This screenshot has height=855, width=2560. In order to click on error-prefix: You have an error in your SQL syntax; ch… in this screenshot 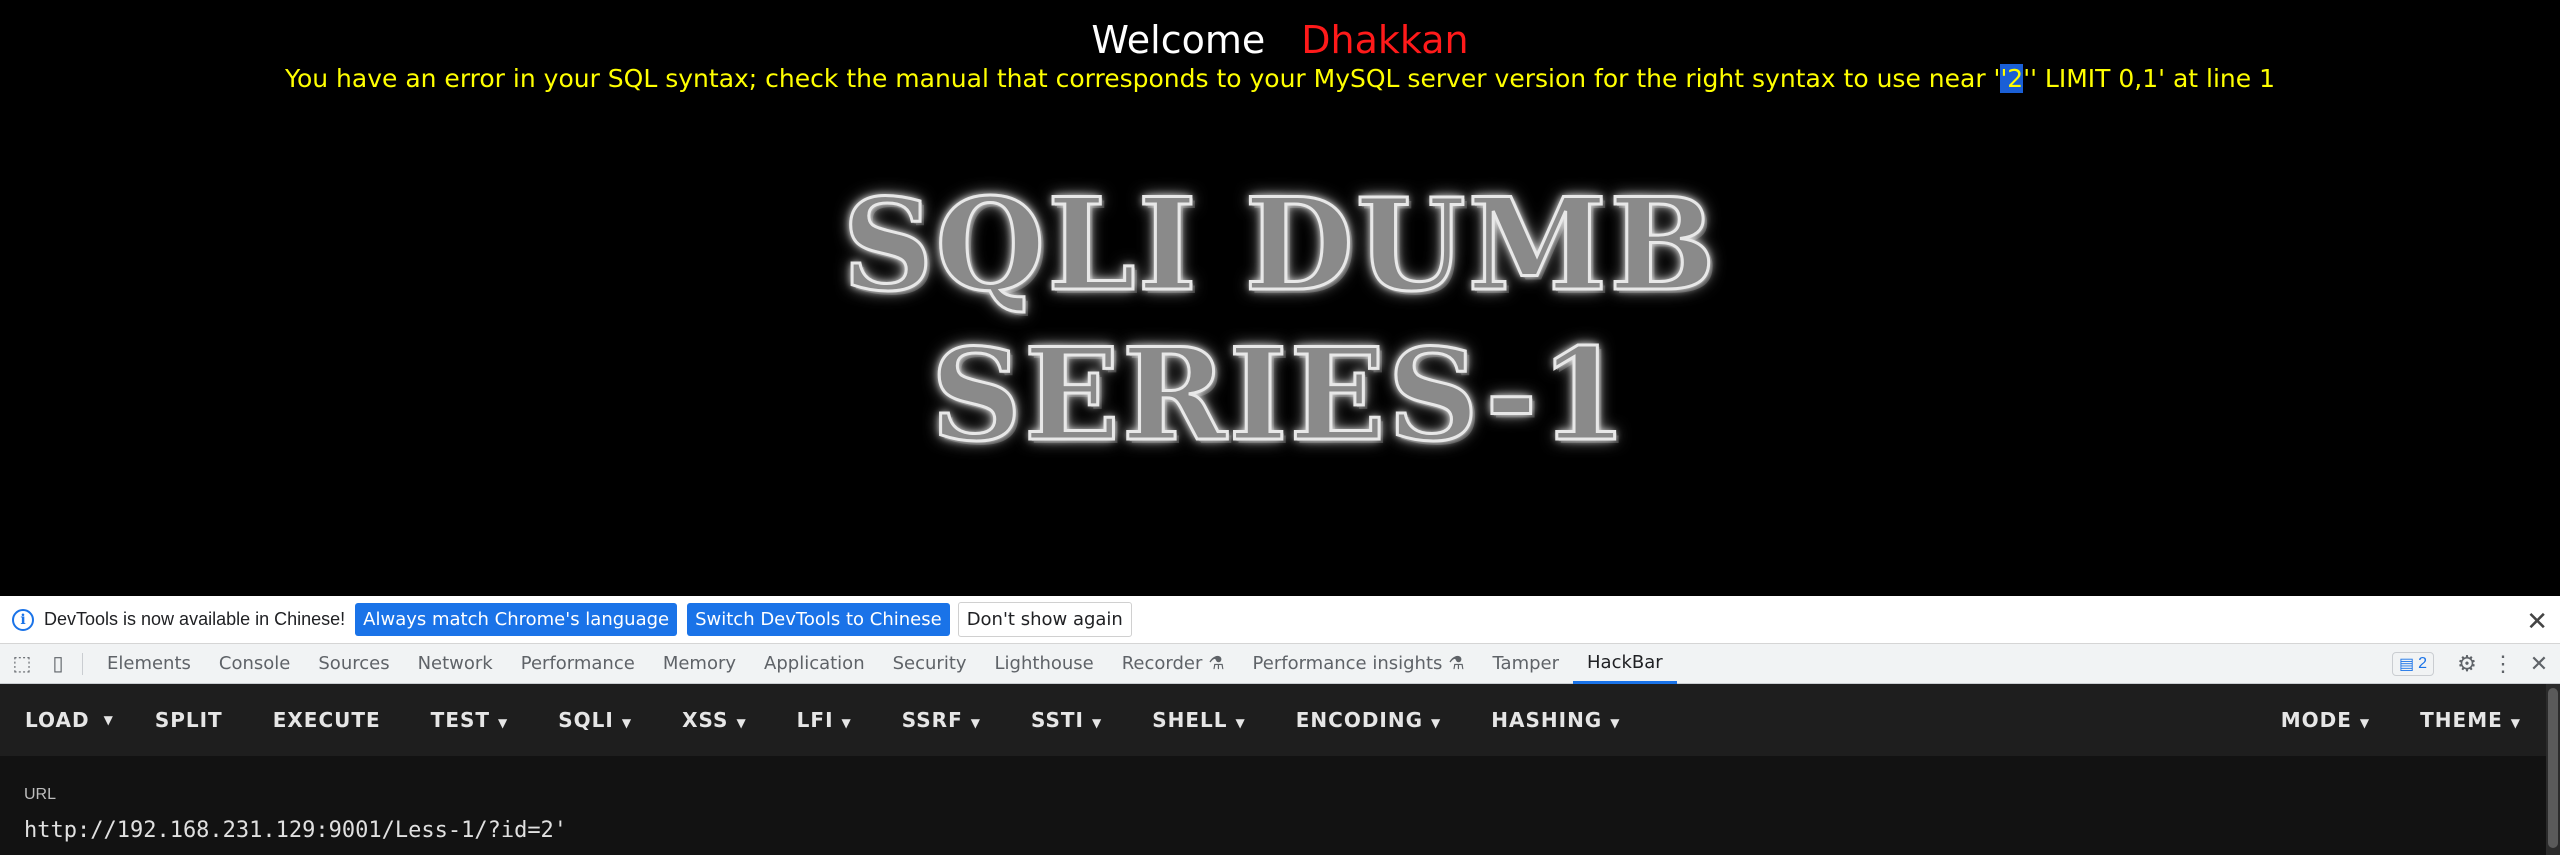, I will do `click(1143, 78)`.